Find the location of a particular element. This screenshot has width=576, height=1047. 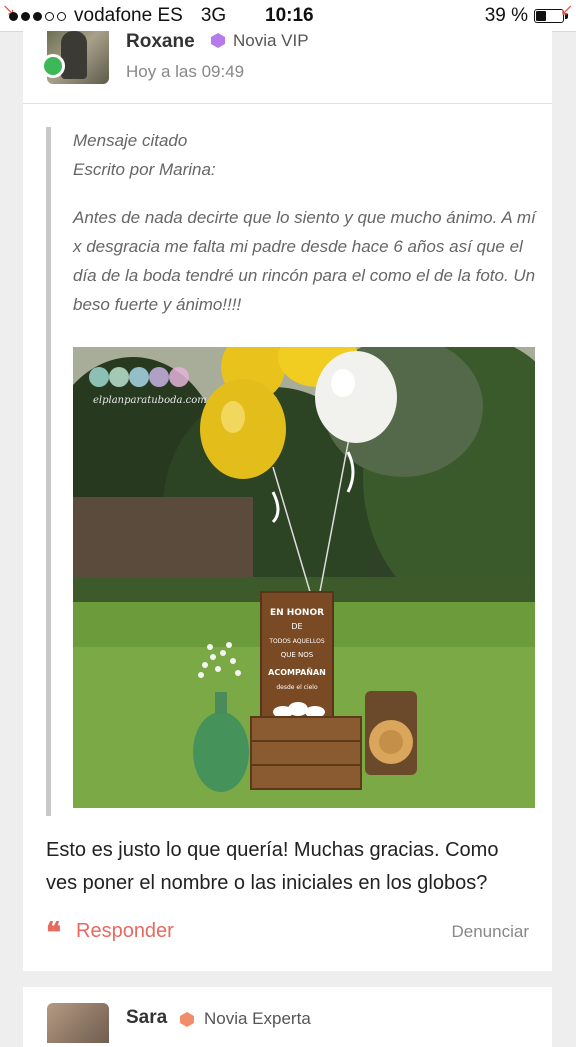

author-role: Novia VIP is located at coordinates (271, 40).